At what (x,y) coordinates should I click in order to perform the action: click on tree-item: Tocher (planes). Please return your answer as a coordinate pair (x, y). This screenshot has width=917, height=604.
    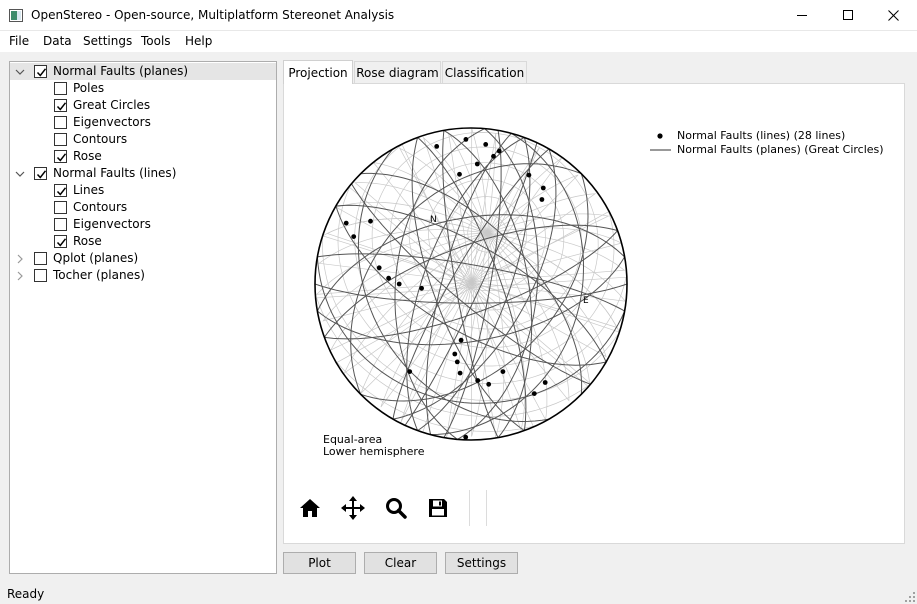
    Looking at the image, I should click on (143, 275).